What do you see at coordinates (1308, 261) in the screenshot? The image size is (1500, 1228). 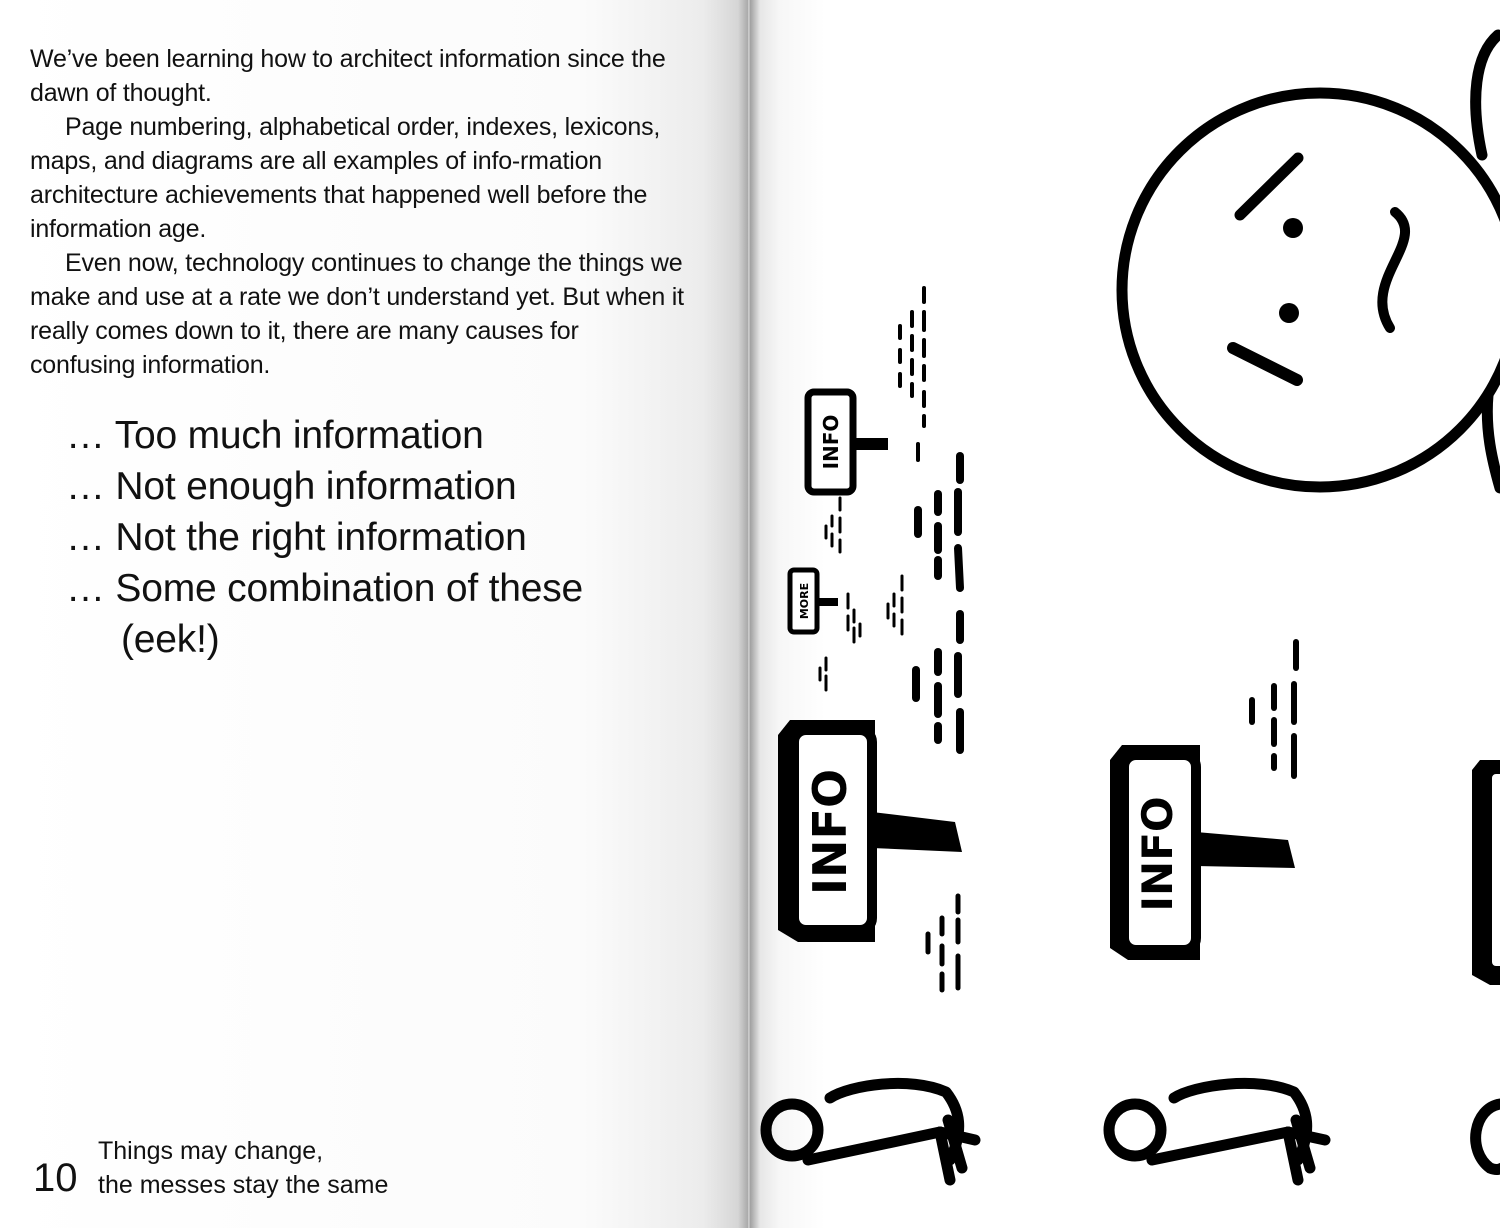 I see `sad-face-icon` at bounding box center [1308, 261].